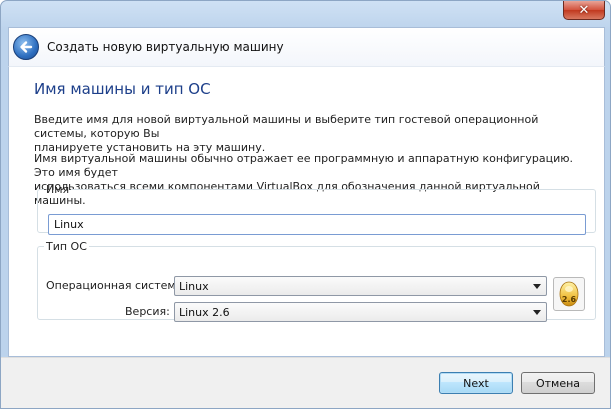 The image size is (611, 409). I want to click on window-title: Создать новую виртуальную машину, so click(165, 47).